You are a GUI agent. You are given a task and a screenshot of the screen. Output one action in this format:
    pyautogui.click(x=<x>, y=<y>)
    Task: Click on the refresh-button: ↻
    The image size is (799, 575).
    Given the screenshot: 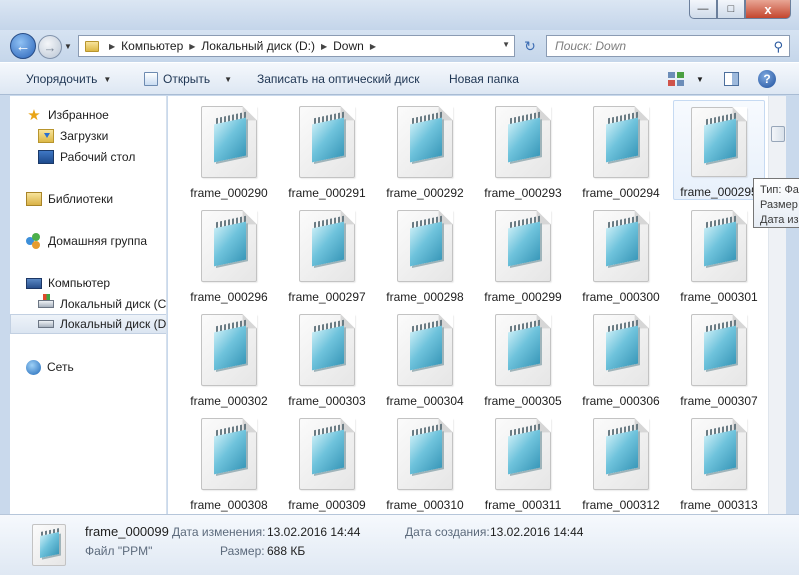 What is the action you would take?
    pyautogui.click(x=530, y=46)
    